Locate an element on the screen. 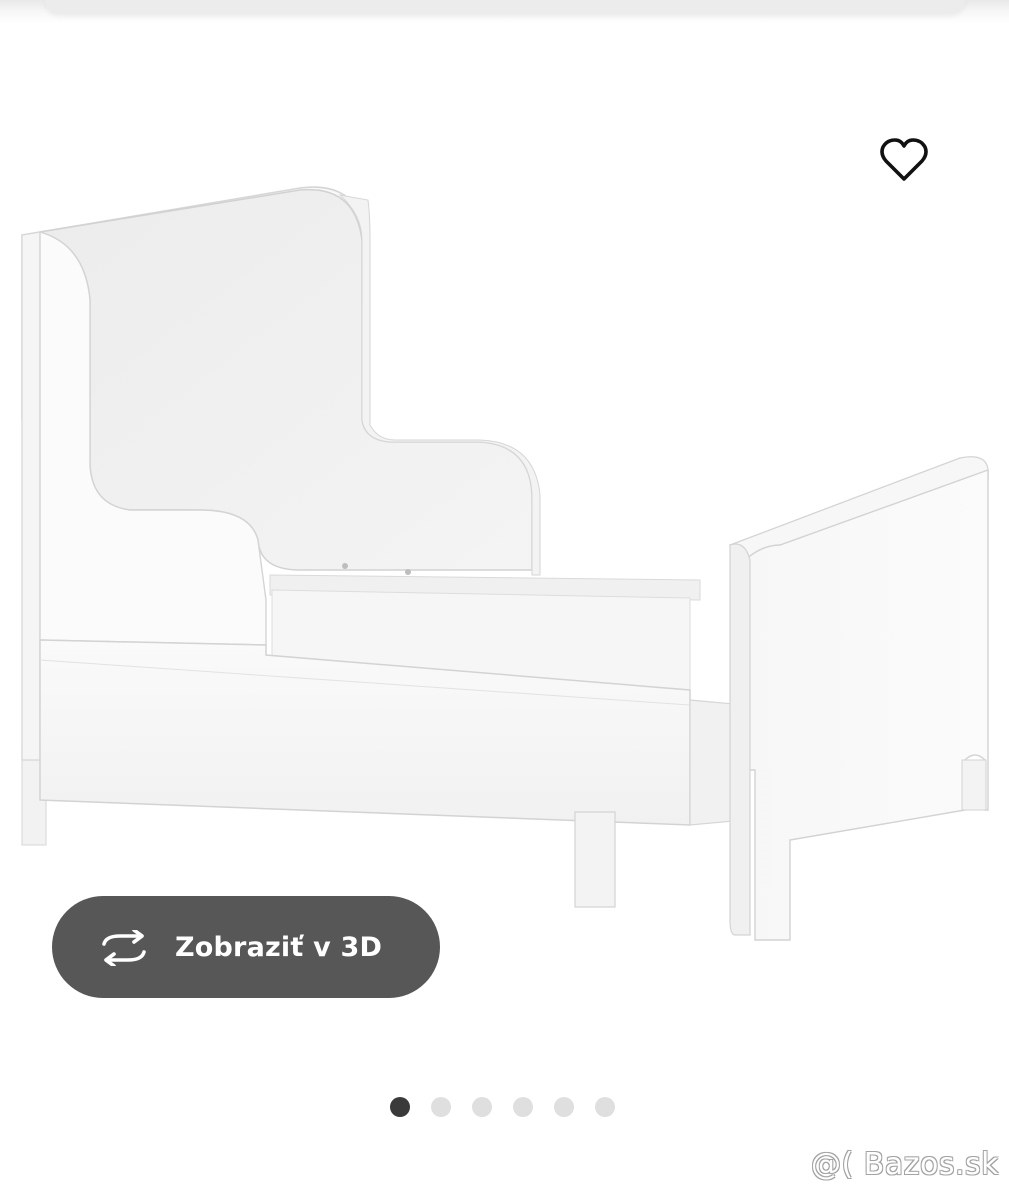  screw-right is located at coordinates (408, 572).